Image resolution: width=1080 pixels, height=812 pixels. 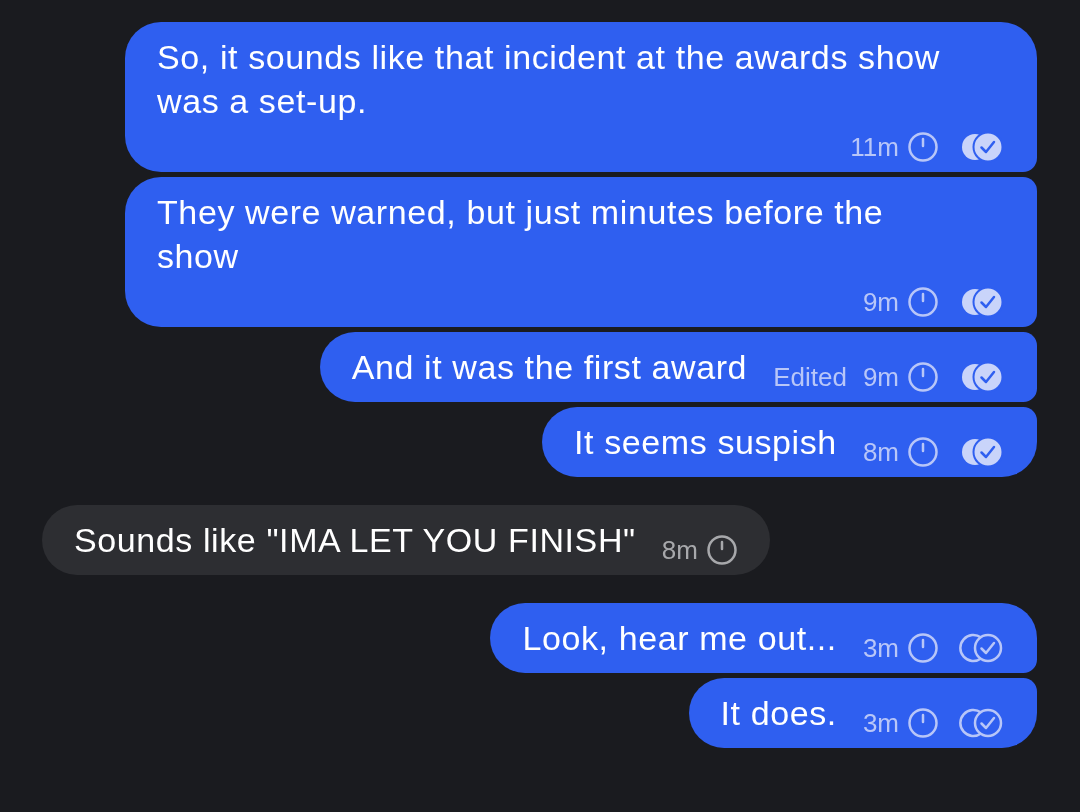 I want to click on edited-label: Edited, so click(x=810, y=377).